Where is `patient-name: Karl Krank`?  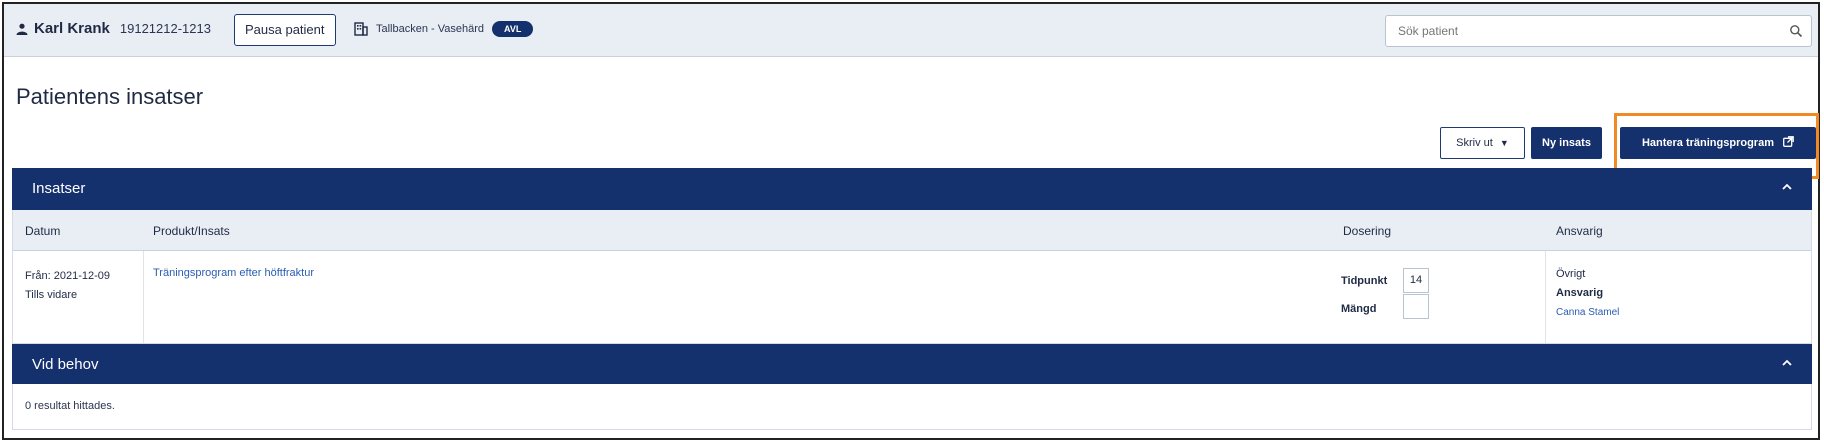 patient-name: Karl Krank is located at coordinates (72, 28).